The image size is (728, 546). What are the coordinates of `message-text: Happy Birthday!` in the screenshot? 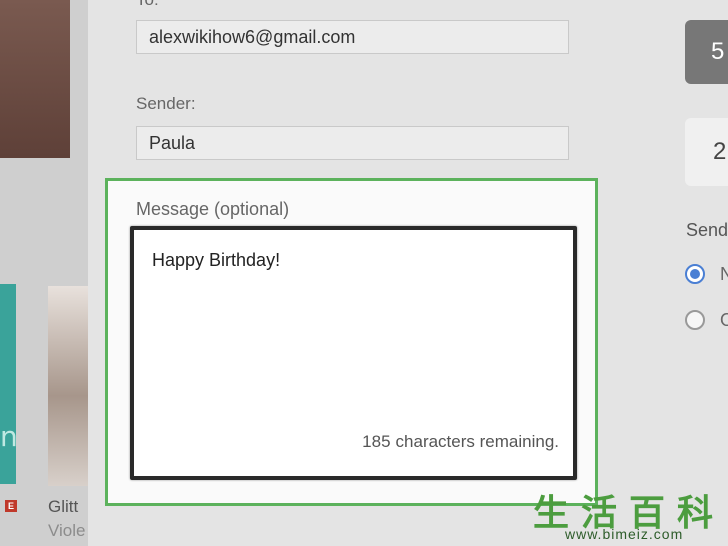 It's located at (216, 260).